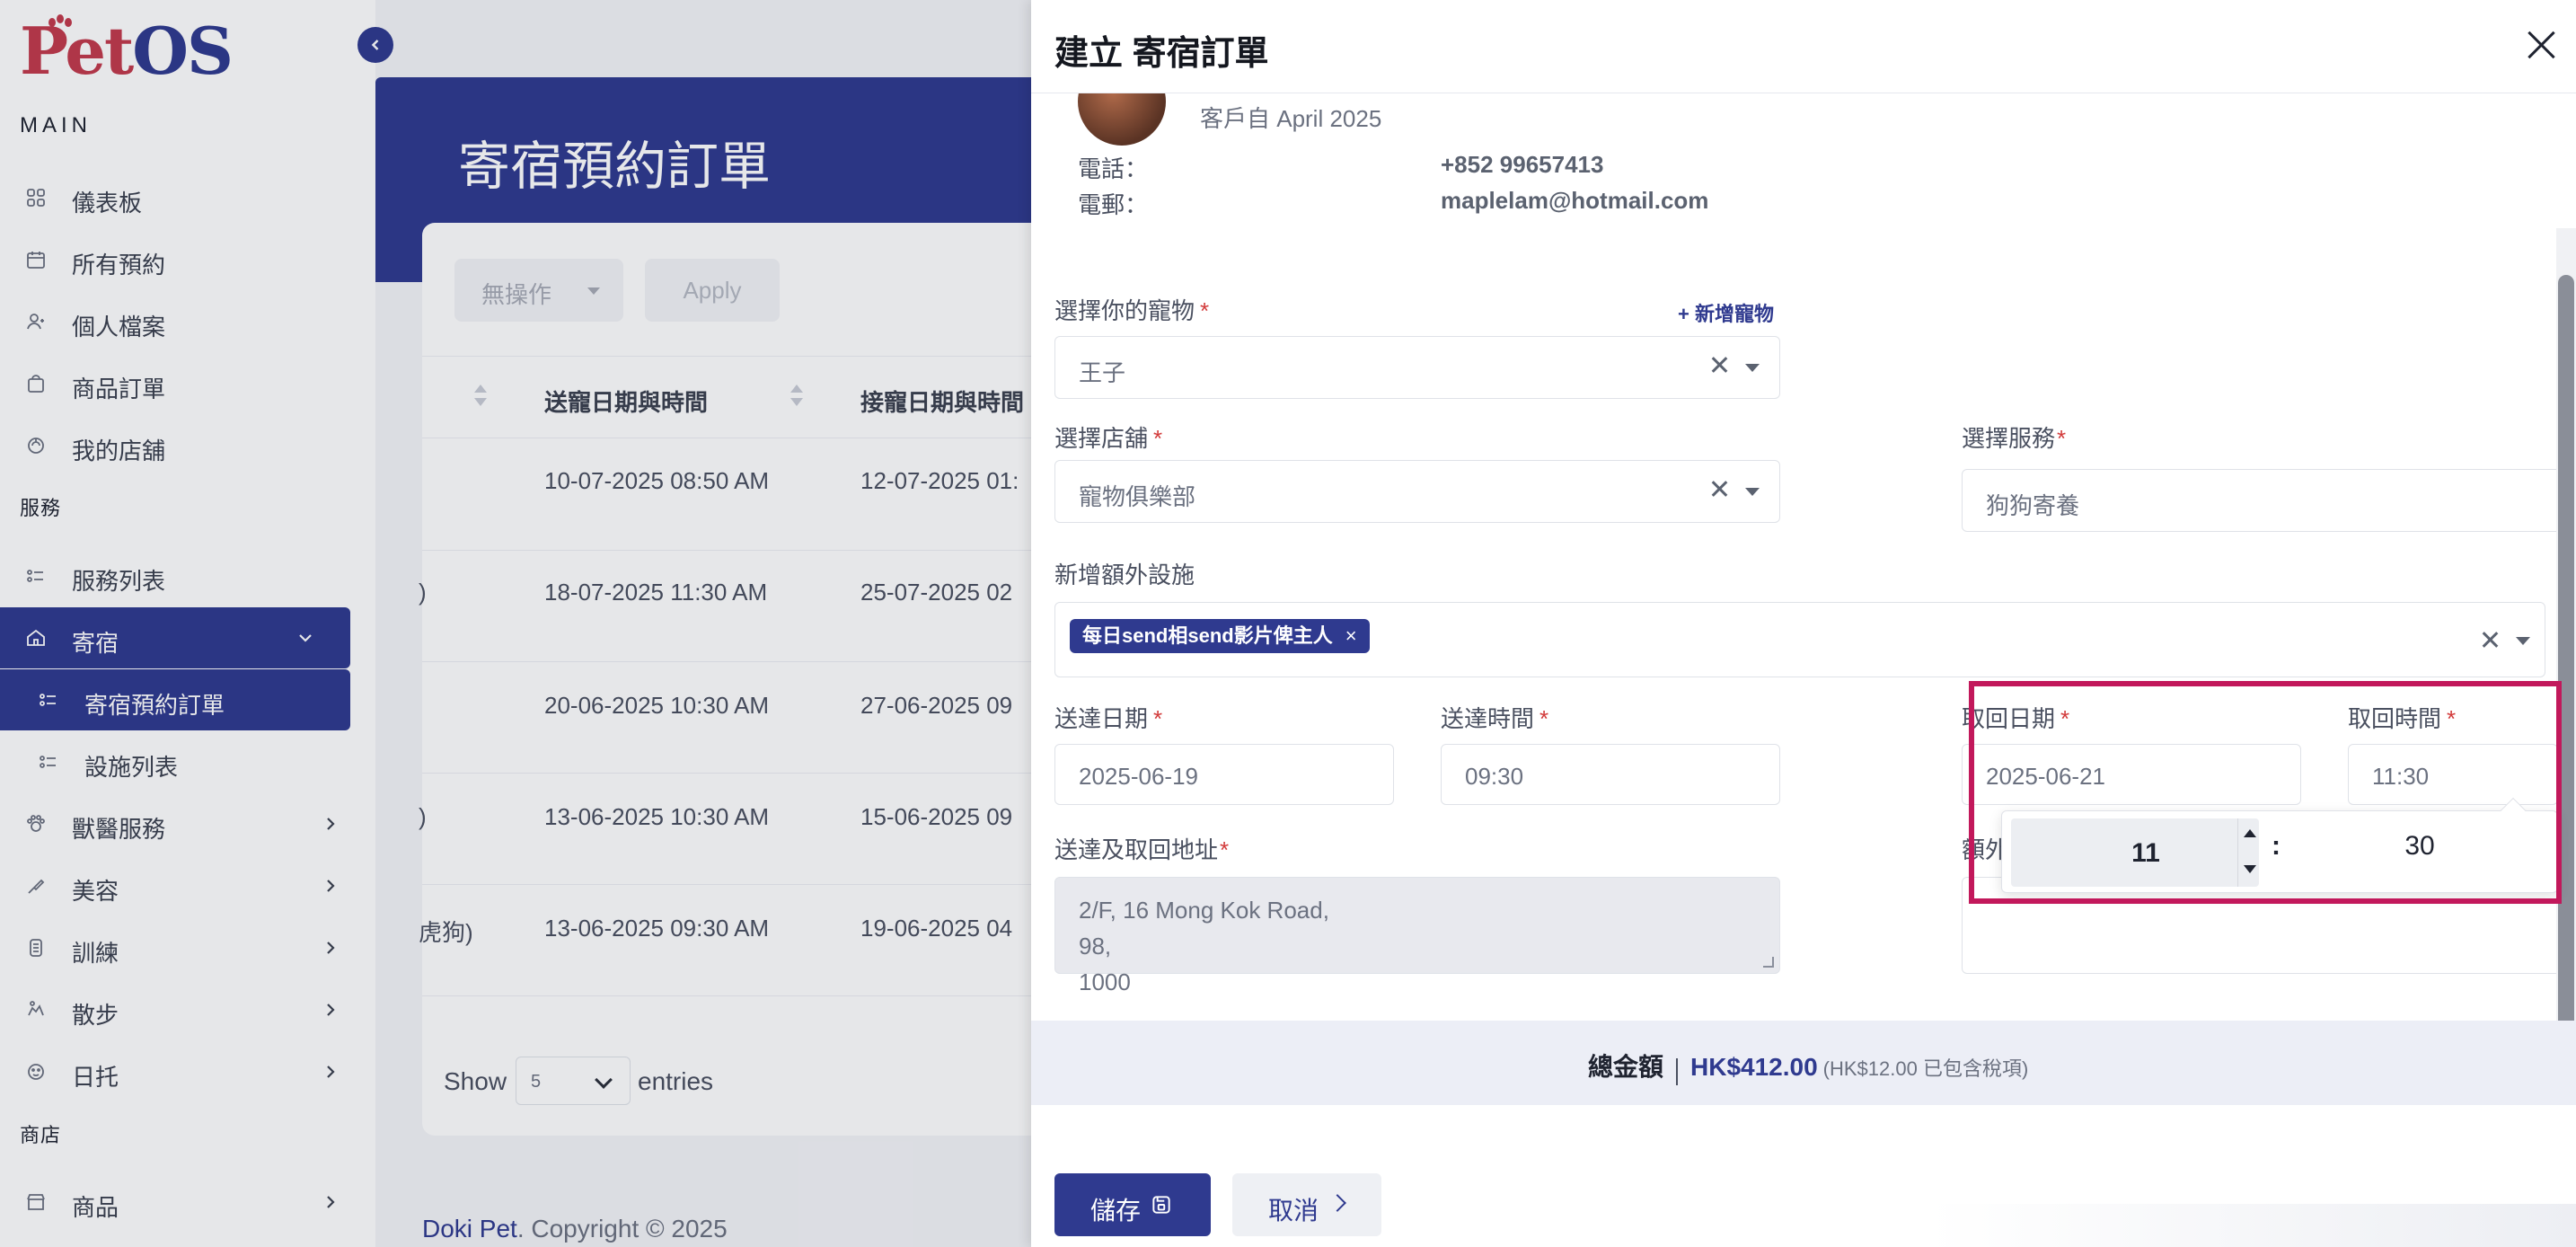 The width and height of the screenshot is (2576, 1247). Describe the element at coordinates (1108, 439) in the screenshot. I see `store-label: 選擇店舖 *` at that location.